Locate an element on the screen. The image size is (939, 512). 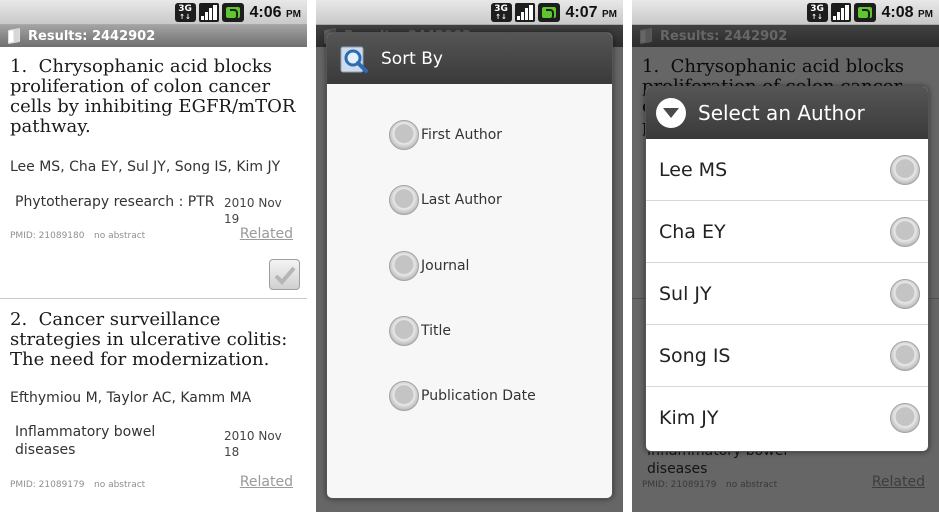
author-option-song-is: Song IS is located at coordinates (787, 356).